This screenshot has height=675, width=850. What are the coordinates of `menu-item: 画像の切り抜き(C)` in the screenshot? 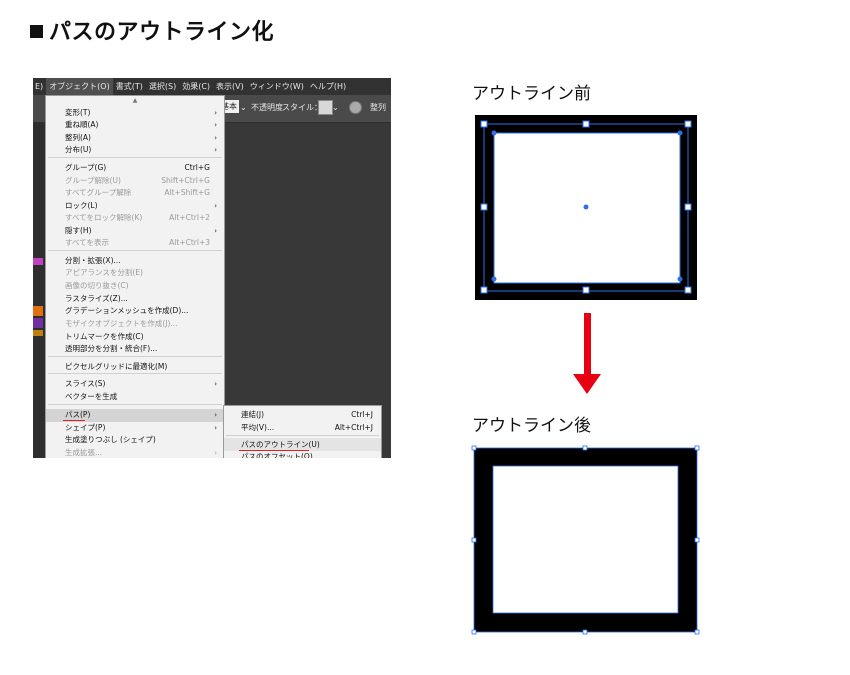 It's located at (135, 286).